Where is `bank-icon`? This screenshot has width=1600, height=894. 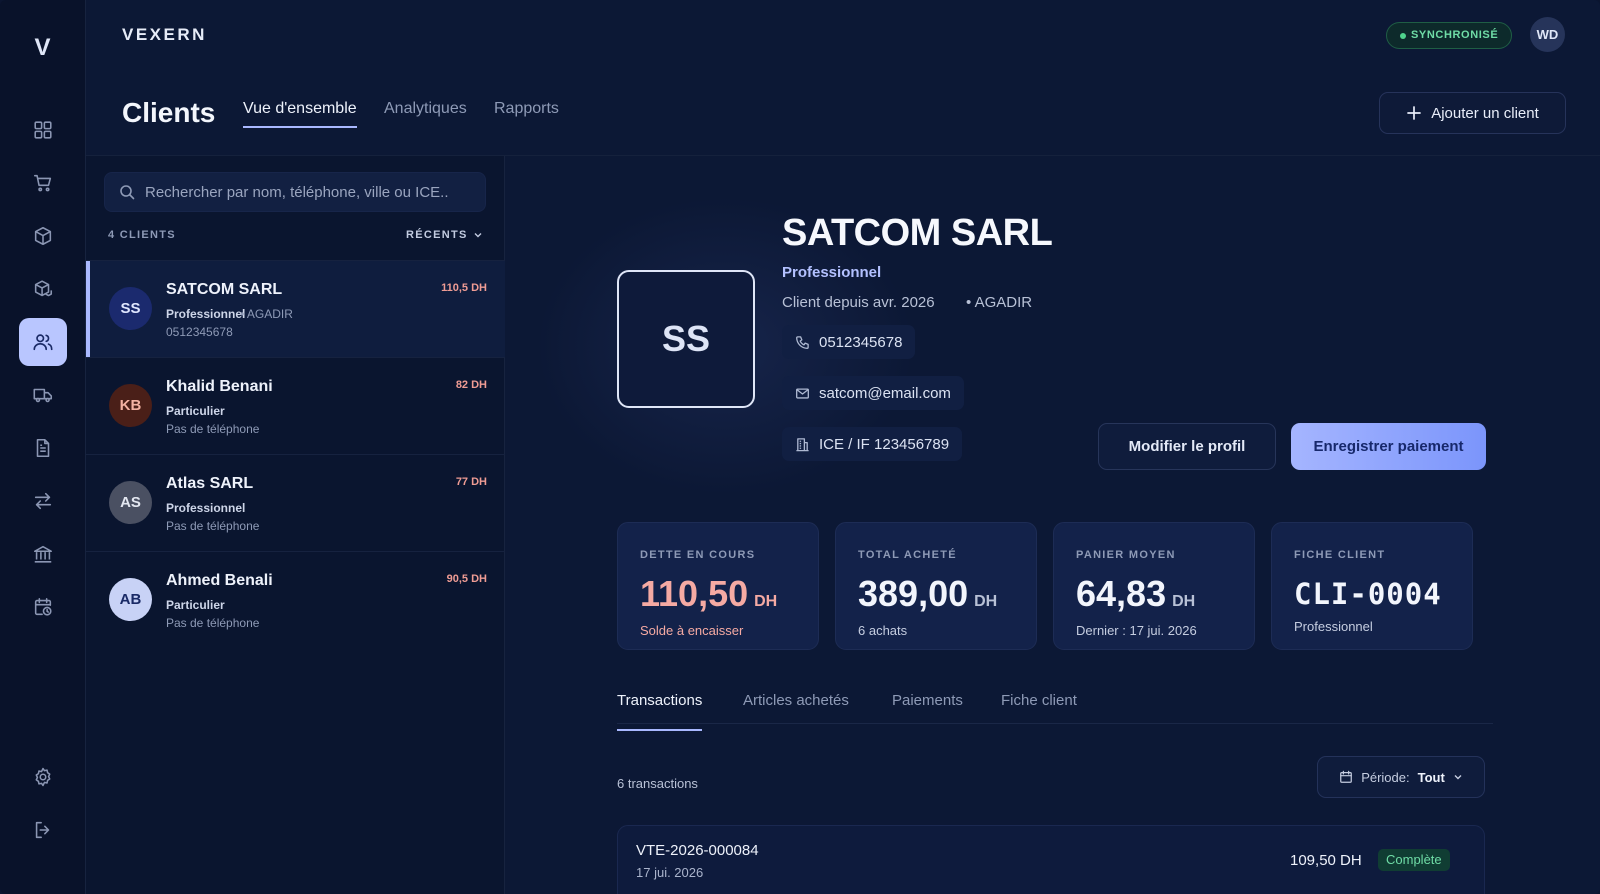
bank-icon is located at coordinates (43, 554).